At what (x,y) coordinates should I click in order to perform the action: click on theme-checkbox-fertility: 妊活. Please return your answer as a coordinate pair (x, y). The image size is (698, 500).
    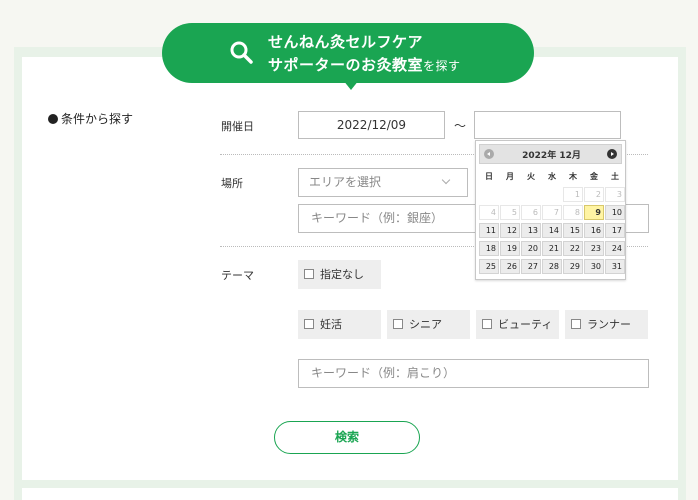
    Looking at the image, I should click on (339, 324).